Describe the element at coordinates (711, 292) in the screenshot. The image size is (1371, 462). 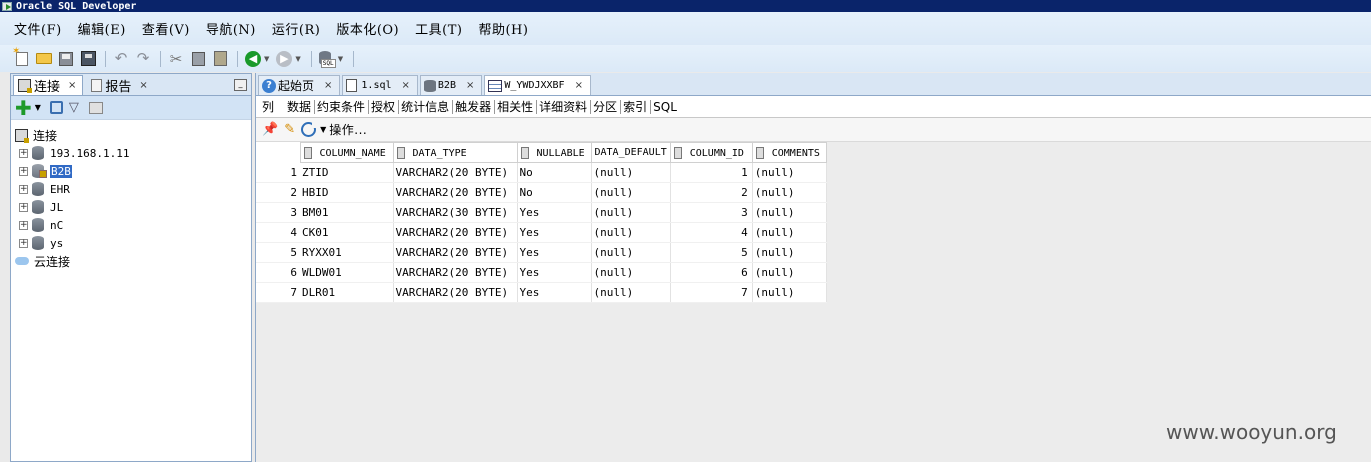
I see `cell-column-id: 7` at that location.